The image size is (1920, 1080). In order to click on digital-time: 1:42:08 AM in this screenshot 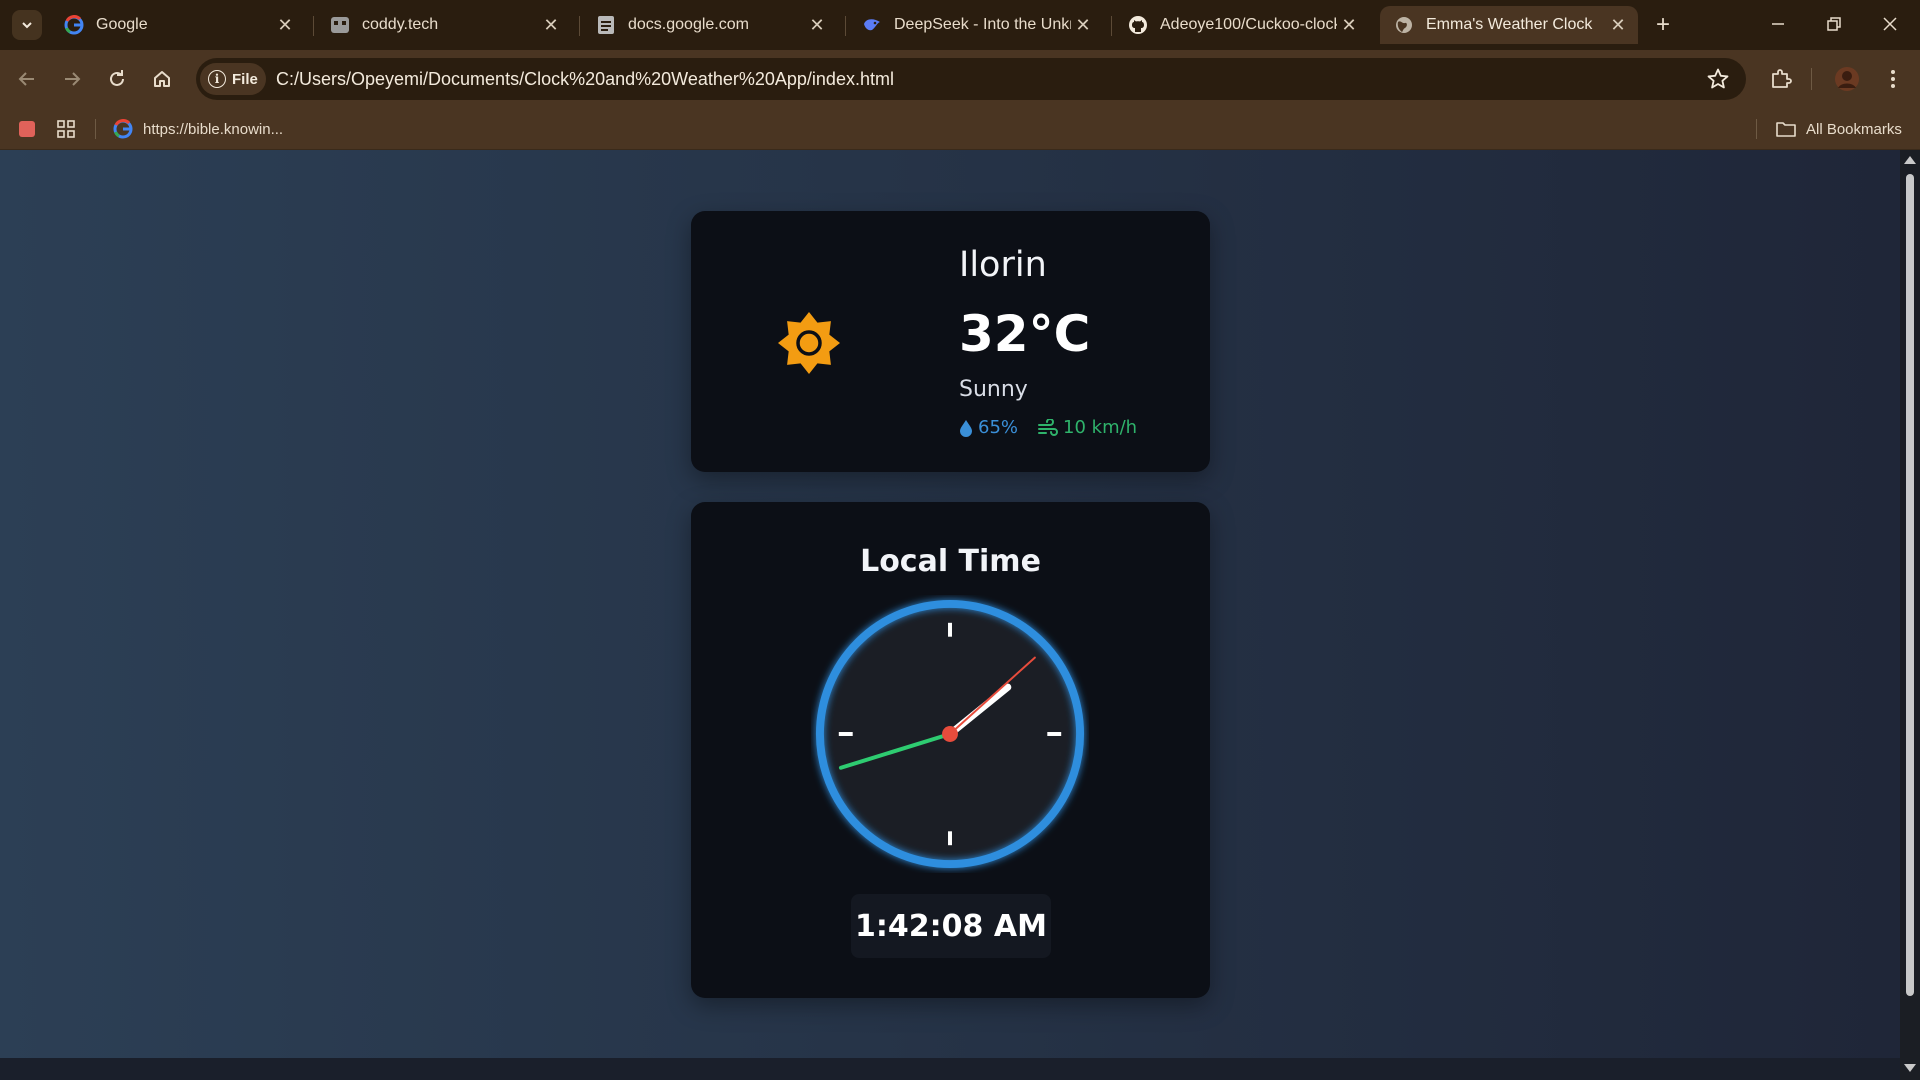, I will do `click(951, 926)`.